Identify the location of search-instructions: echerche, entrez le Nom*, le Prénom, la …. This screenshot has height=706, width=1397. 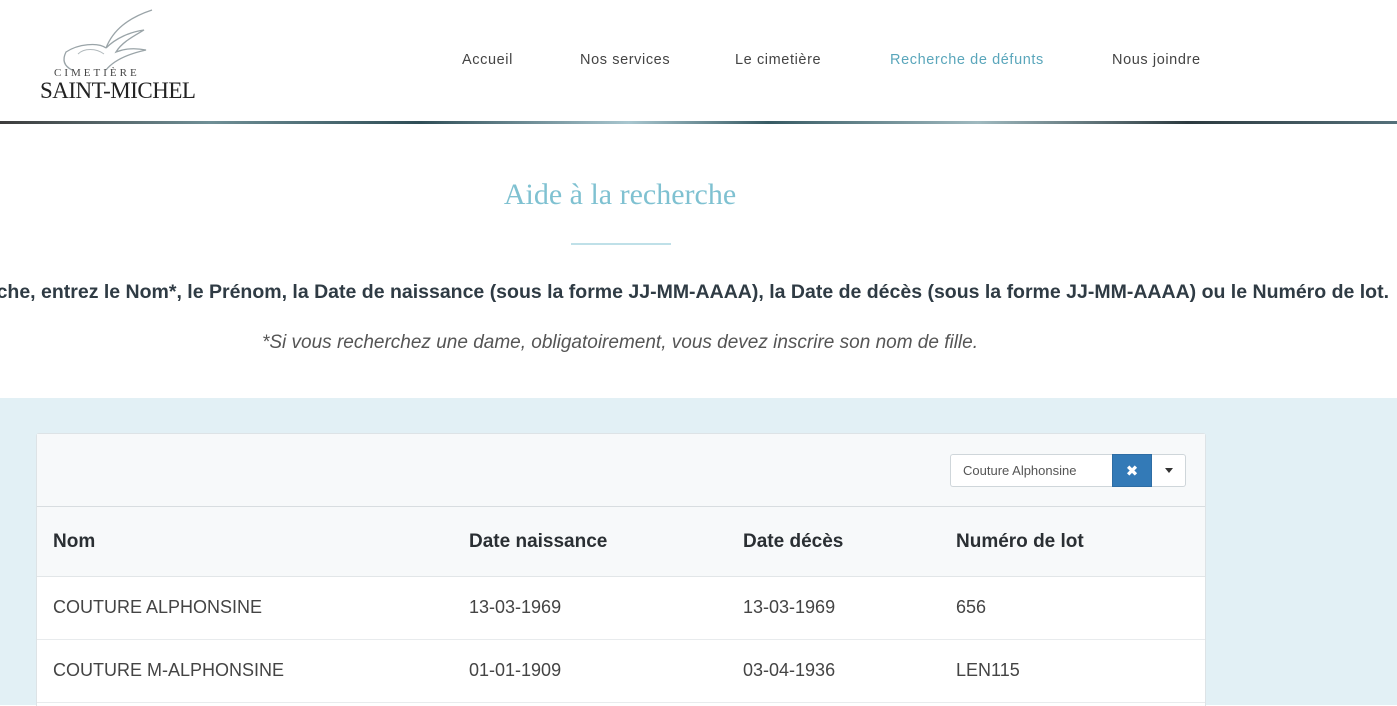
(694, 292).